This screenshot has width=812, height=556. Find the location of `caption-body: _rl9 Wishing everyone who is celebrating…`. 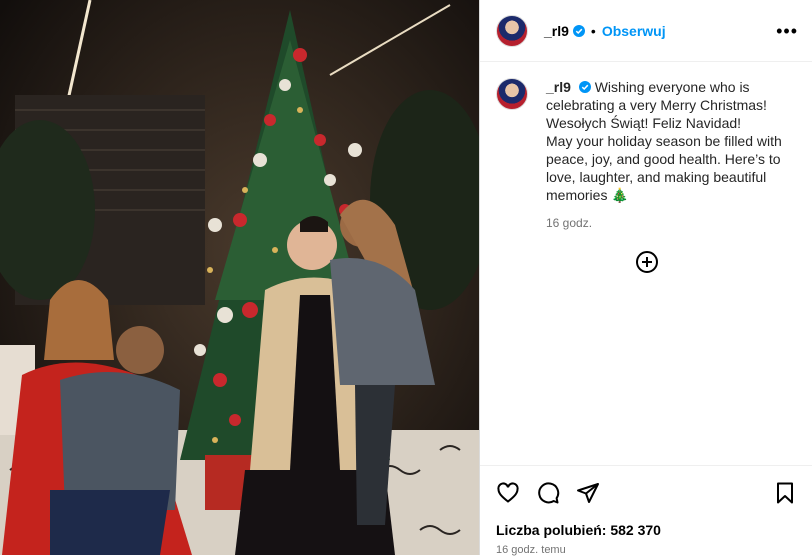

caption-body: _rl9 Wishing everyone who is celebrating… is located at coordinates (668, 155).